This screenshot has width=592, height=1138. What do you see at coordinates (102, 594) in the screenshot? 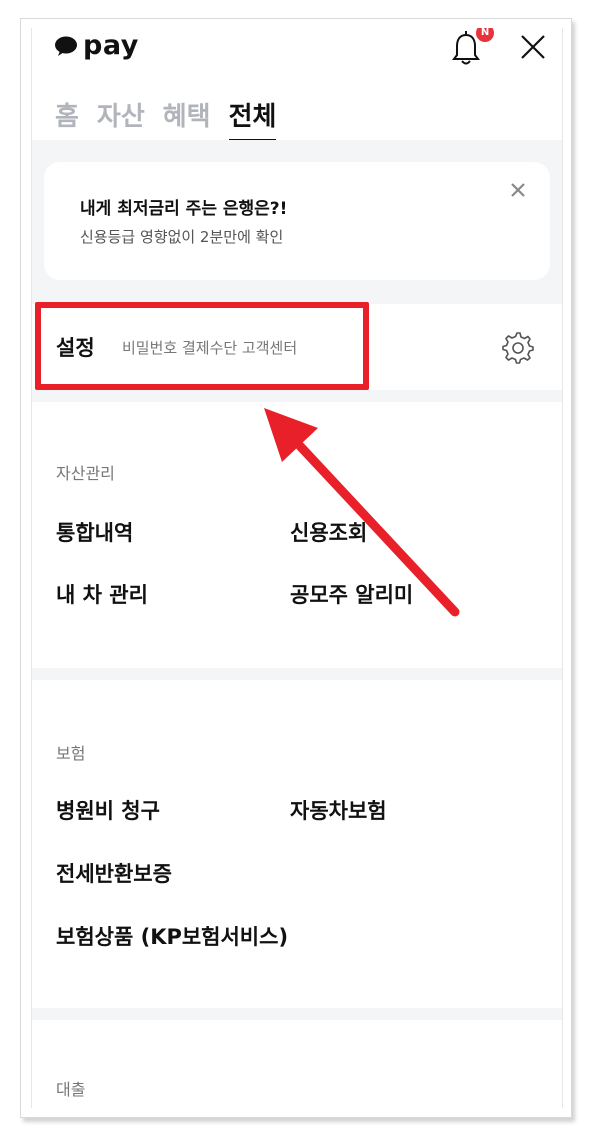
I see `menu-car-management: 내 차 관리` at bounding box center [102, 594].